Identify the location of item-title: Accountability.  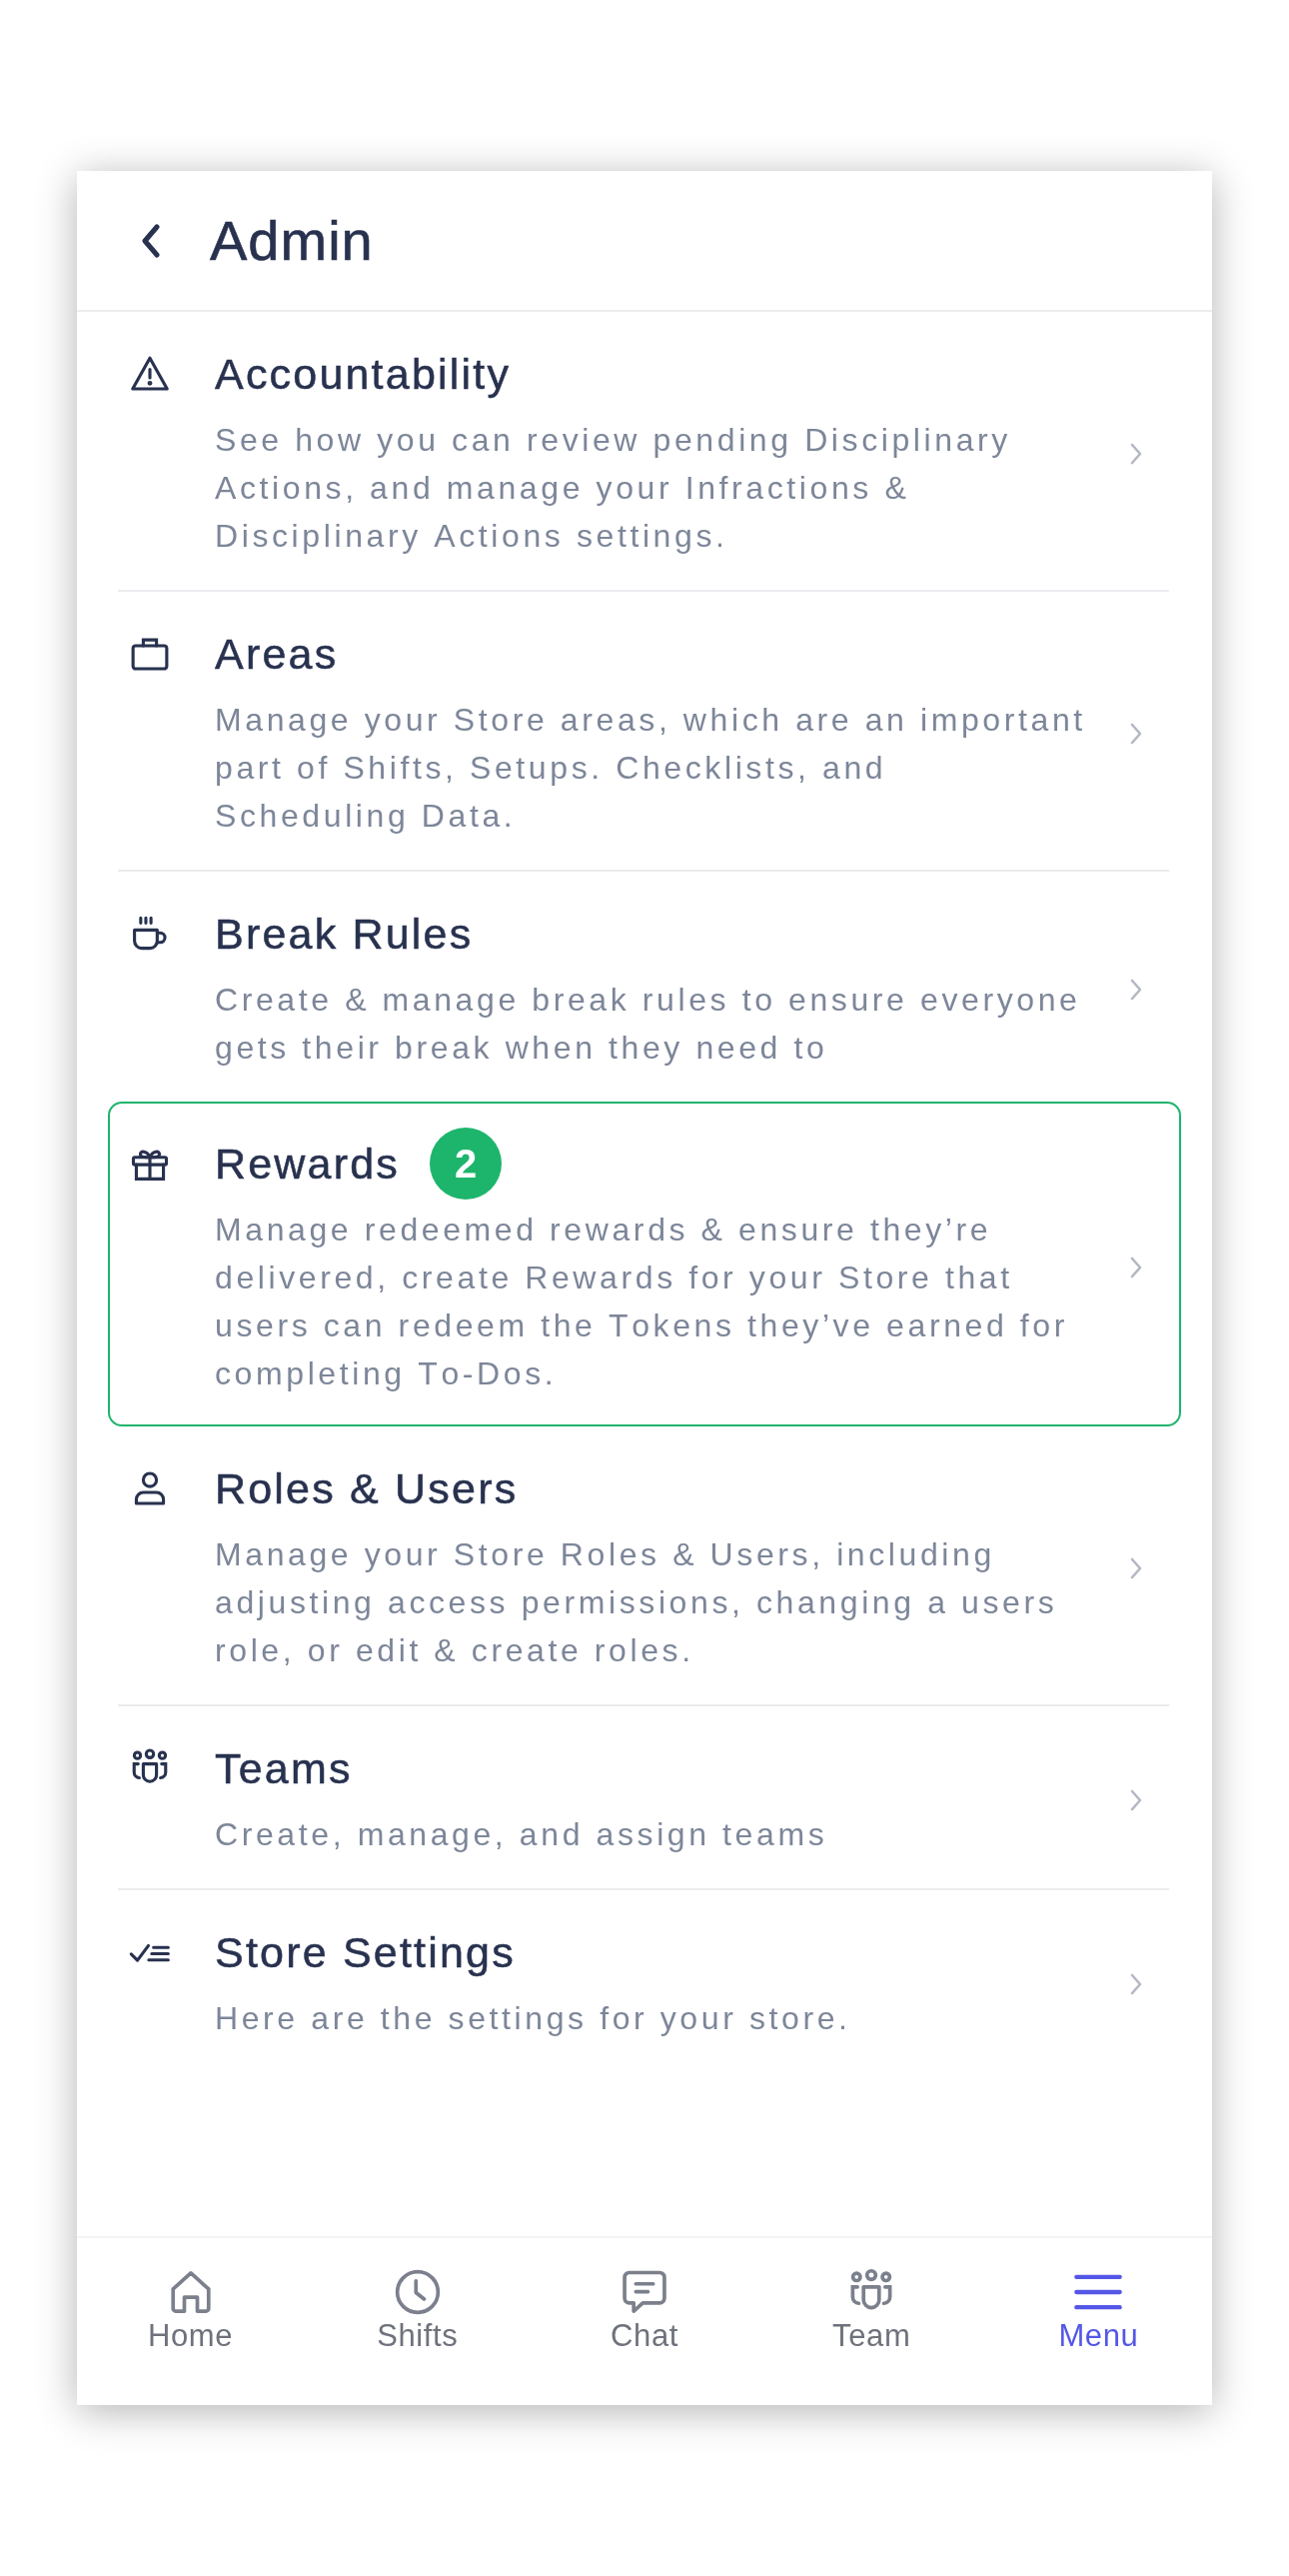
(363, 374).